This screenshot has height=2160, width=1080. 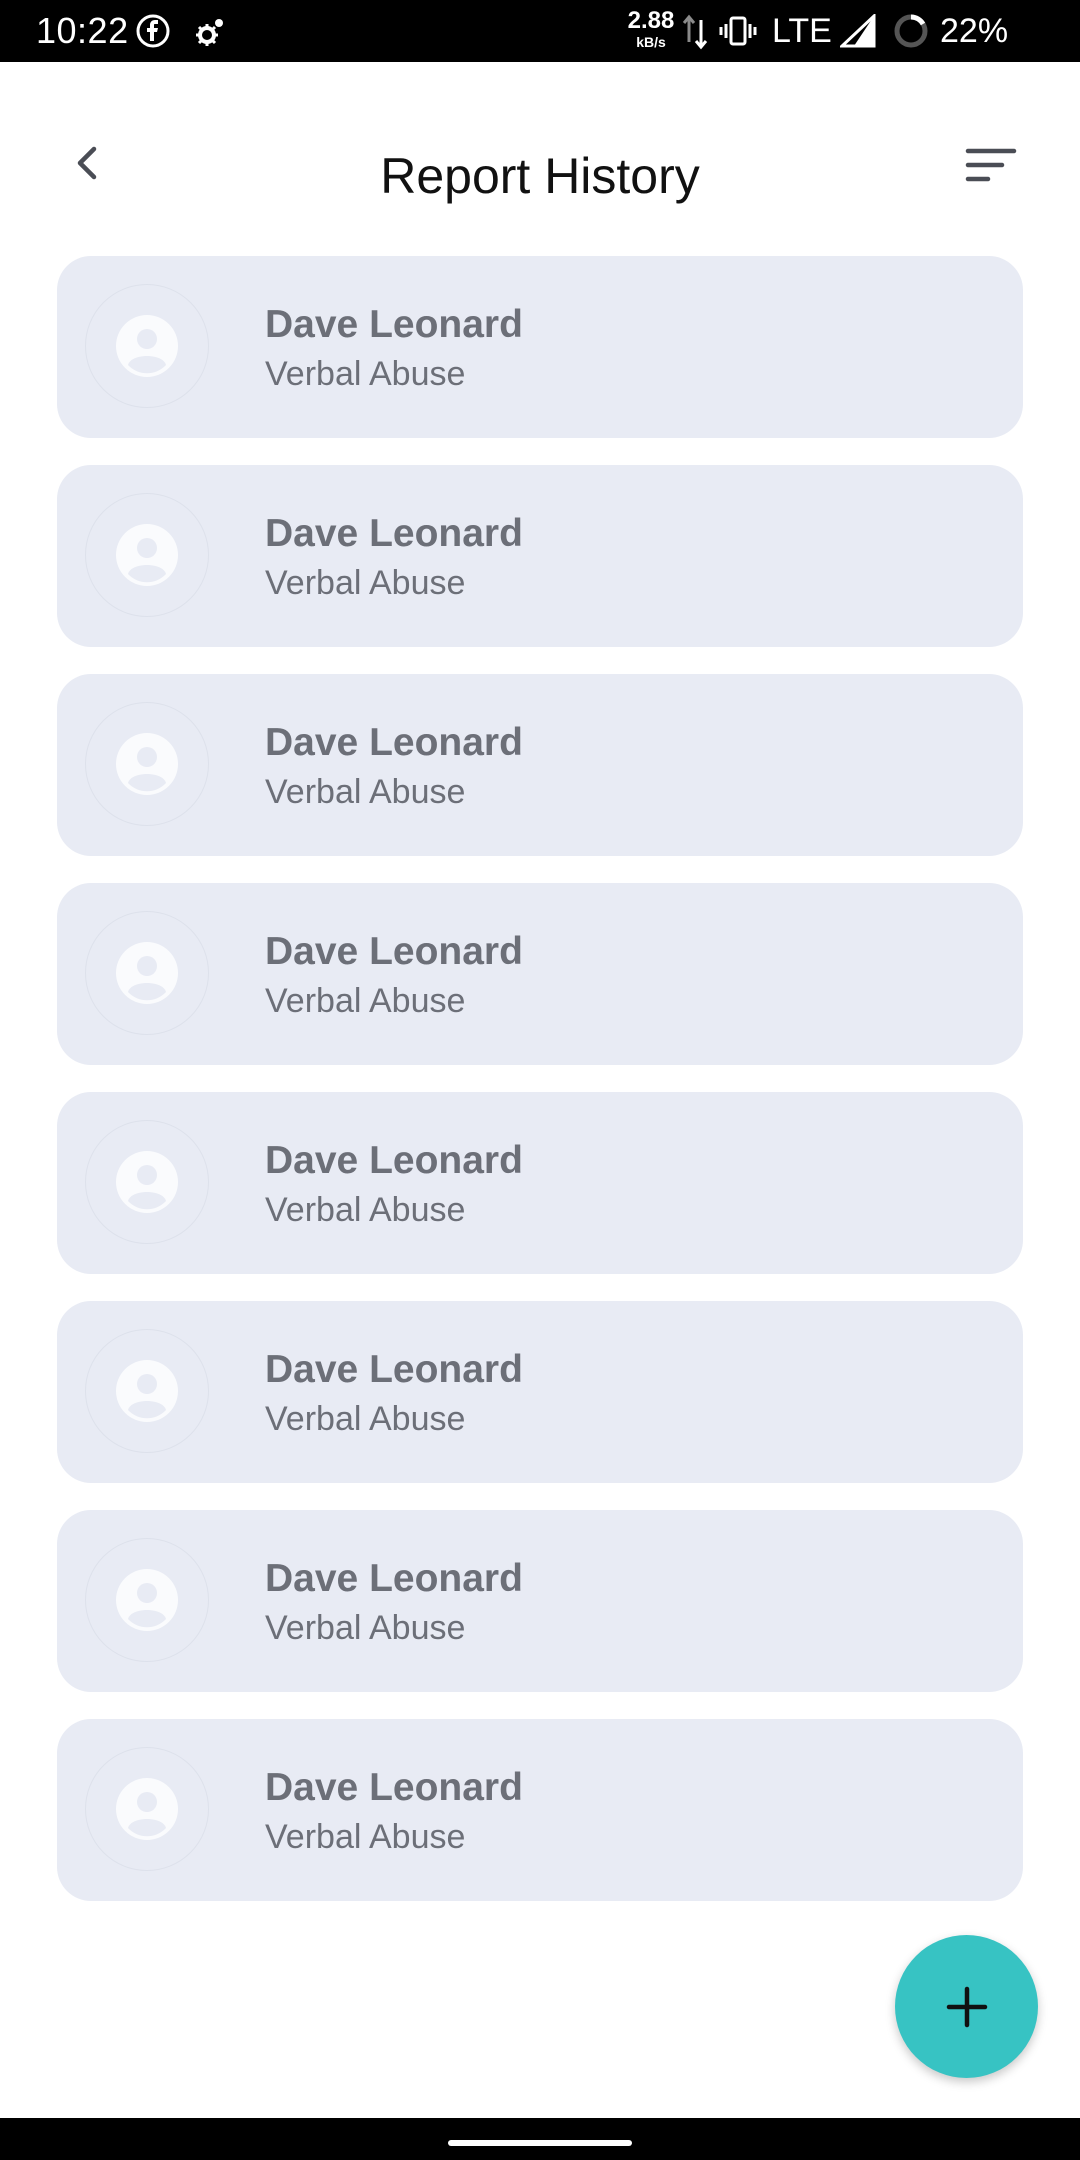 I want to click on data-speed: 2.88 kB/s, so click(x=651, y=29).